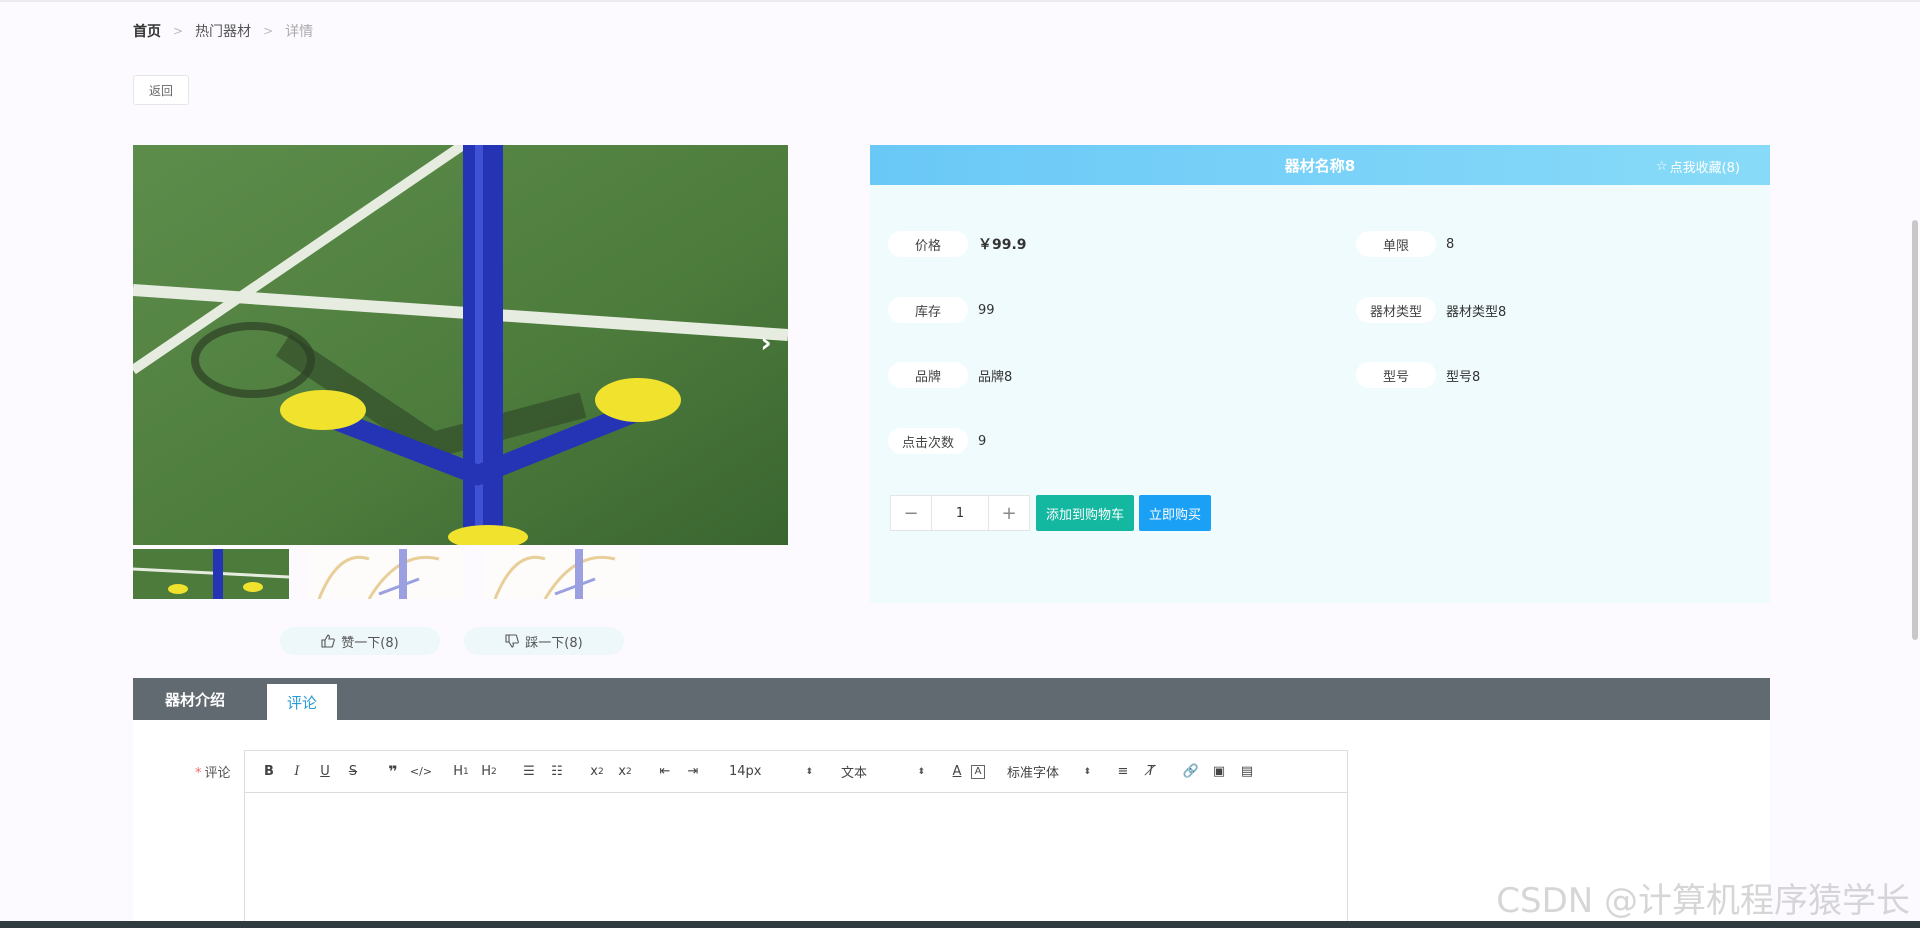 This screenshot has height=928, width=1920. What do you see at coordinates (665, 772) in the screenshot?
I see `outdent-icon: ⇤` at bounding box center [665, 772].